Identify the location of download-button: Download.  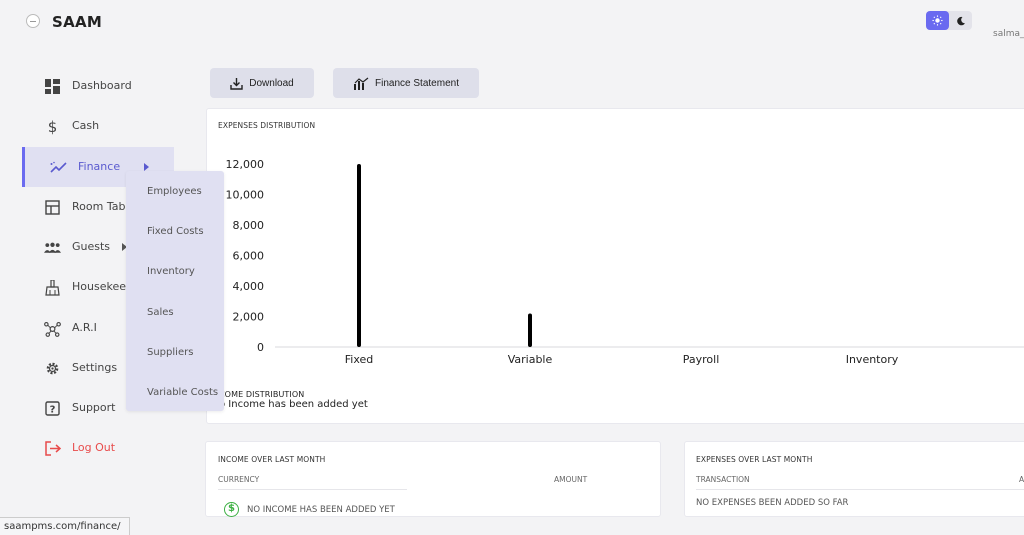
(262, 83).